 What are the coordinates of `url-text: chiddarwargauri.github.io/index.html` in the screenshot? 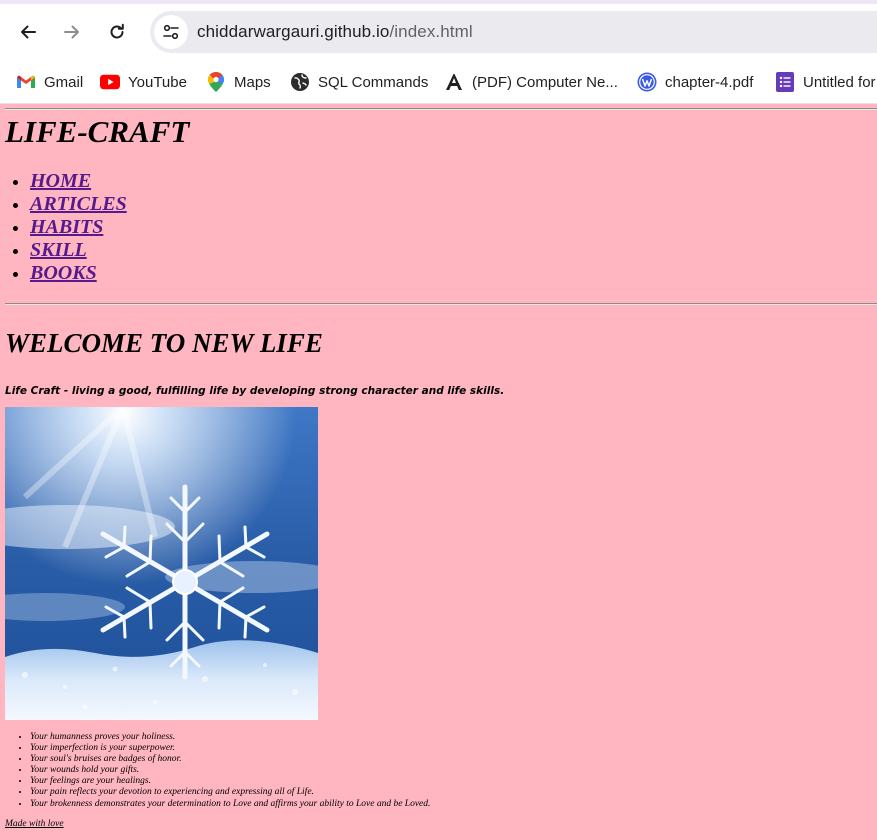 It's located at (335, 32).